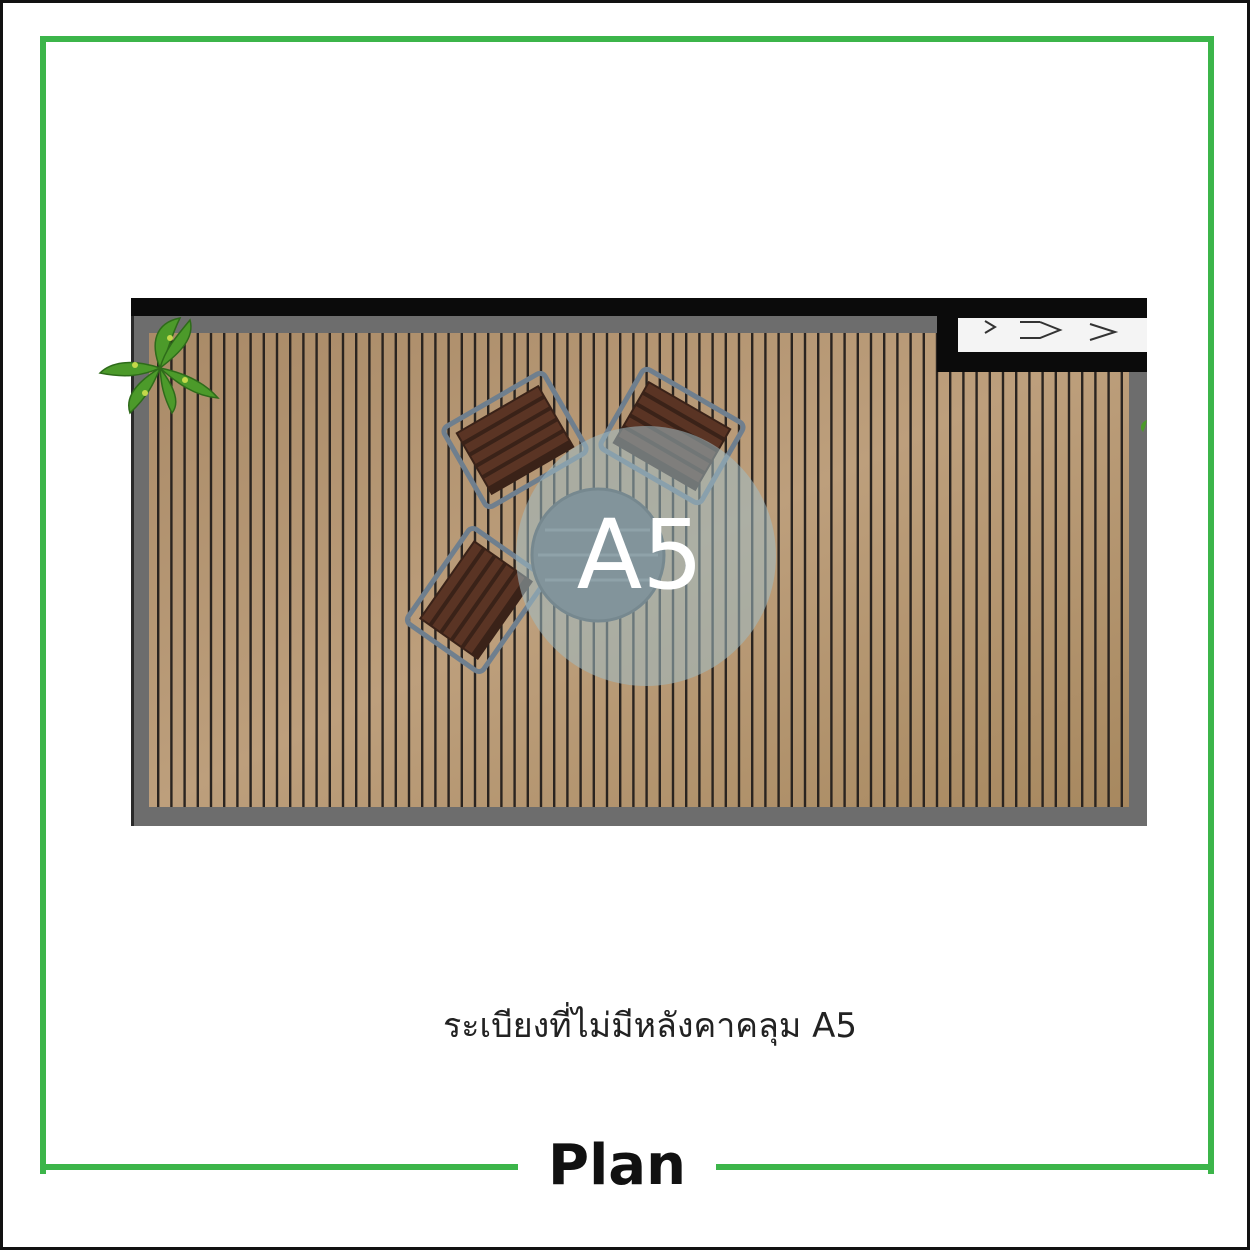  I want to click on stair-opening, so click(1052, 335).